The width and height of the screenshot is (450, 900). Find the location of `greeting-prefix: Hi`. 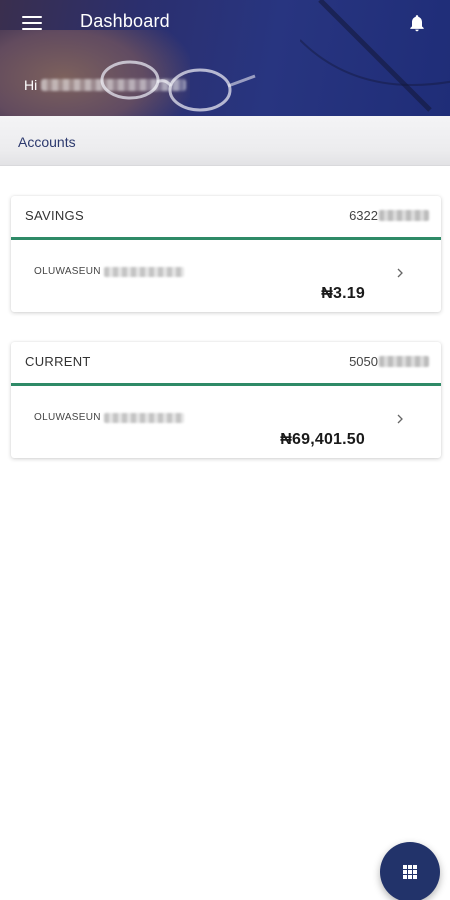

greeting-prefix: Hi is located at coordinates (31, 85).